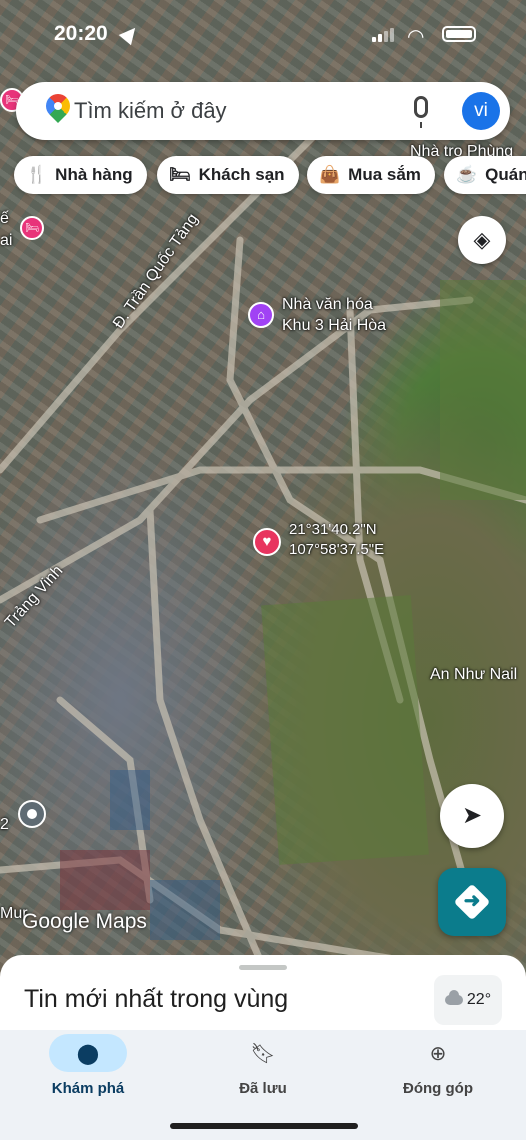 The width and height of the screenshot is (526, 1140). What do you see at coordinates (156, 999) in the screenshot?
I see `sheet-title: Tin mới nhất trong vùng` at bounding box center [156, 999].